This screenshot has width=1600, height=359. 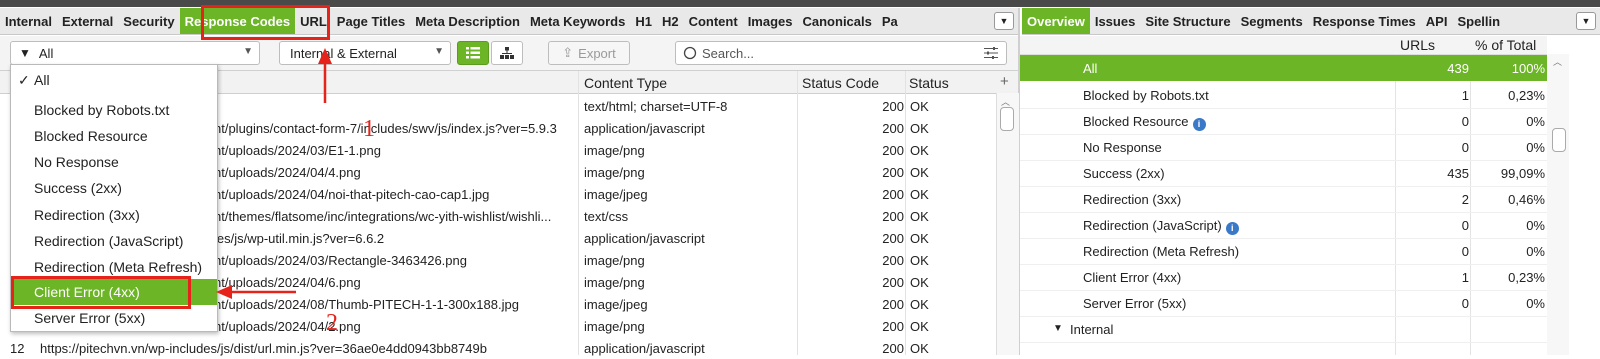 I want to click on filter-option-label: Redirection (3xx), so click(x=87, y=215).